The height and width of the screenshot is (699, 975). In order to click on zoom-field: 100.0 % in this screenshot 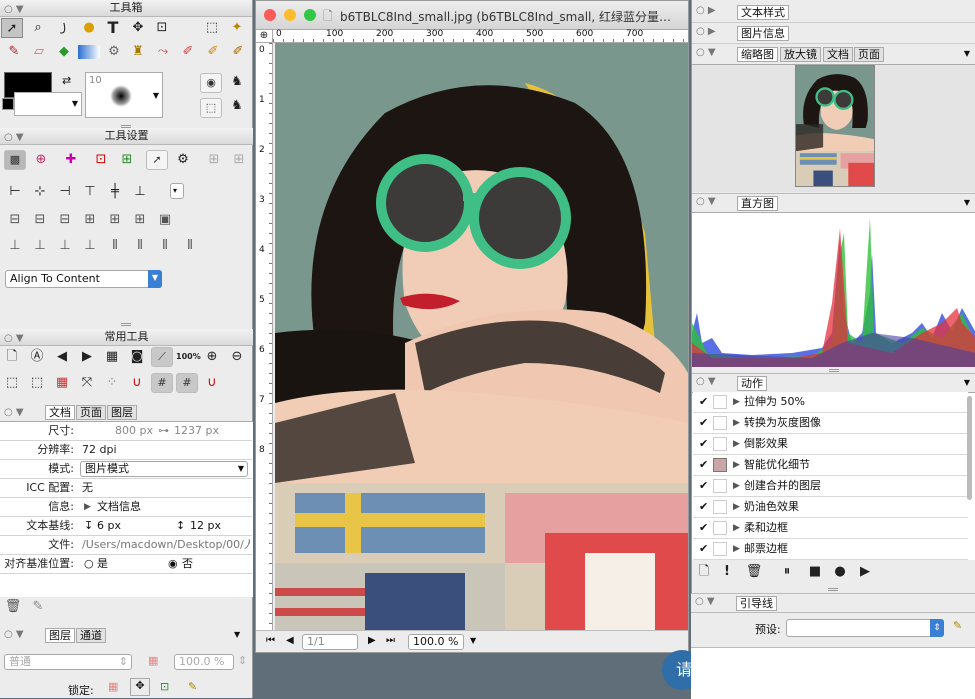, I will do `click(436, 642)`.